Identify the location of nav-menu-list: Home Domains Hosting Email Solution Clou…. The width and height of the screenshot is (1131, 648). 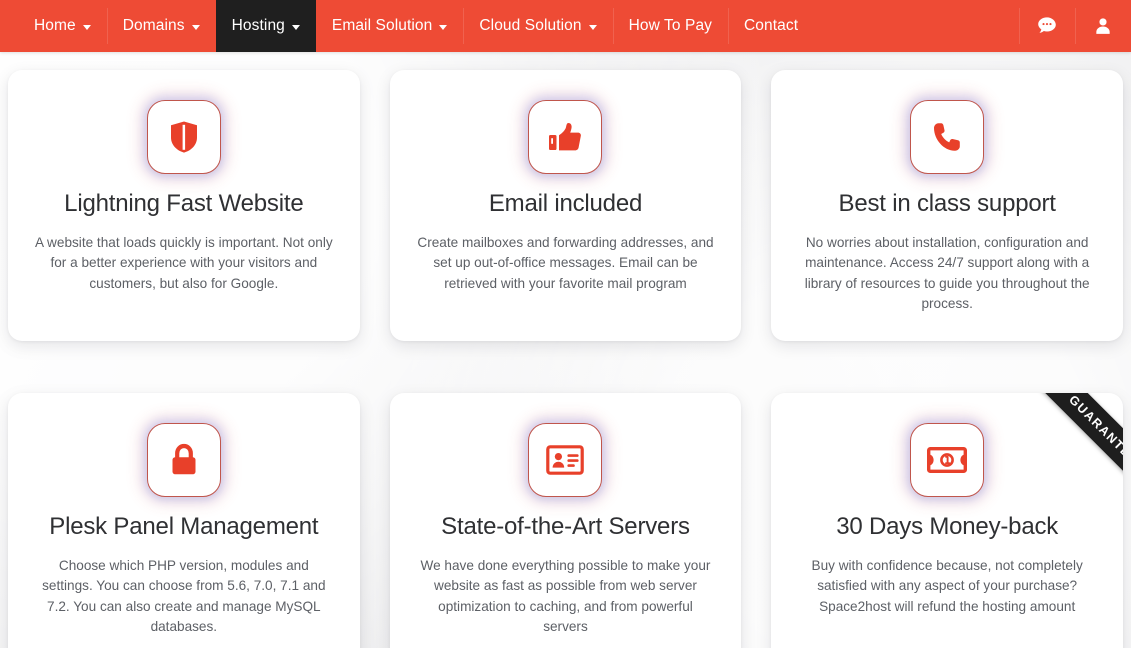
(518, 26).